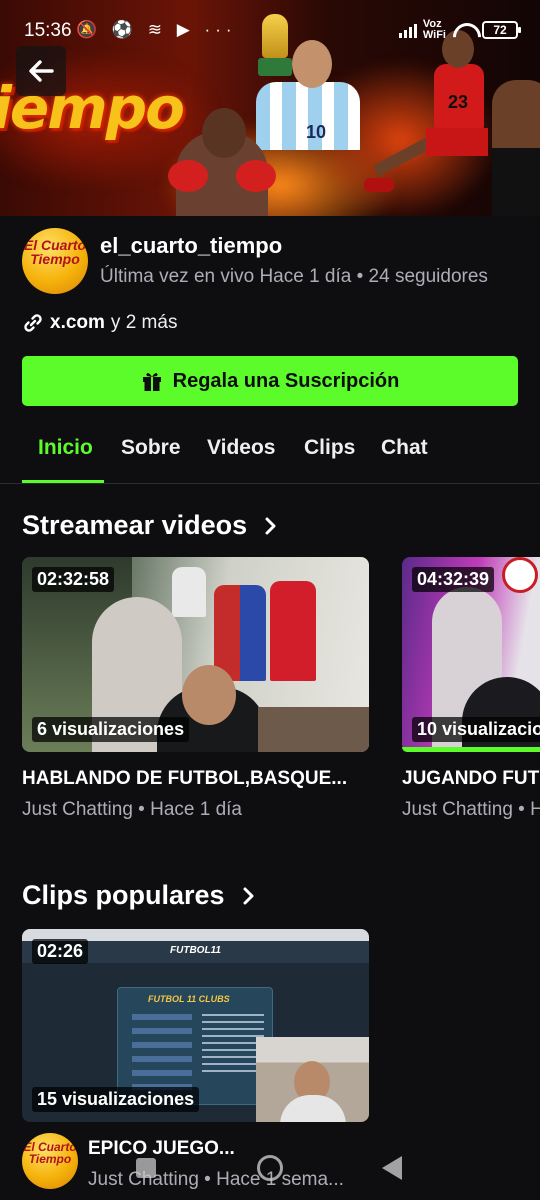 The height and width of the screenshot is (1200, 540). What do you see at coordinates (33, 323) in the screenshot?
I see `link-icon` at bounding box center [33, 323].